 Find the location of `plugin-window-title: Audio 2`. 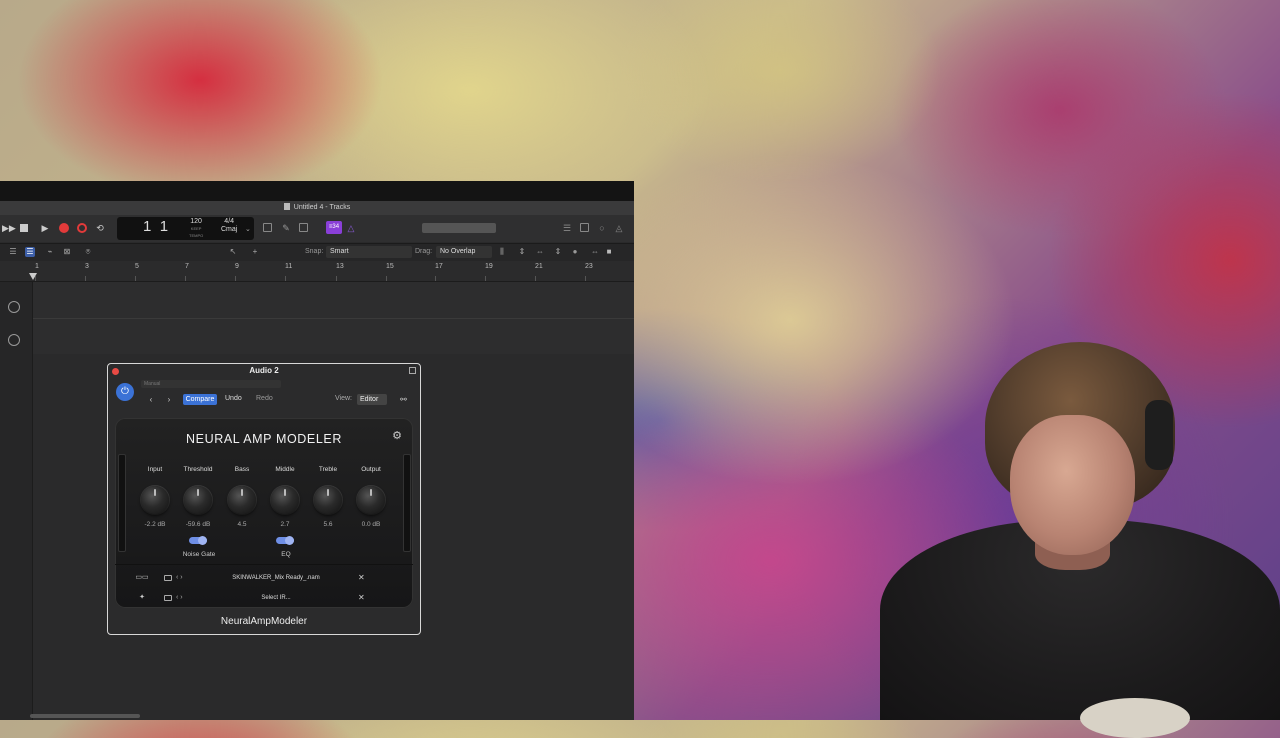

plugin-window-title: Audio 2 is located at coordinates (264, 370).